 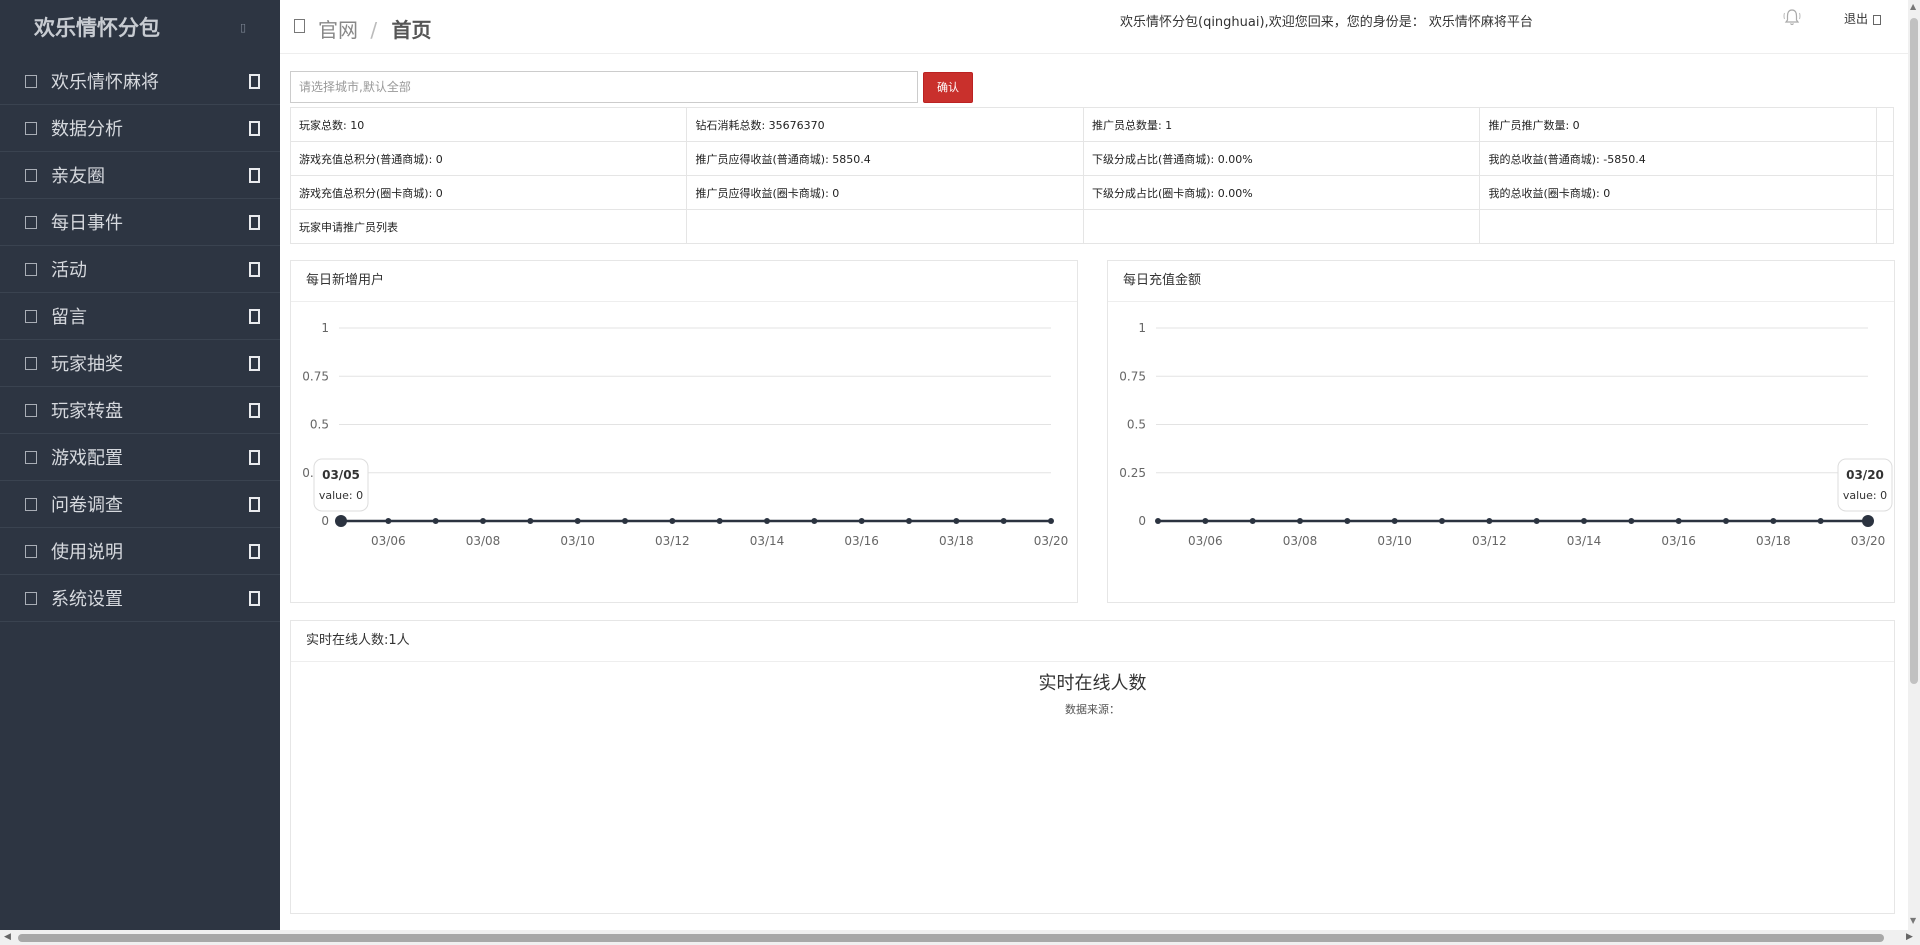 What do you see at coordinates (140, 175) in the screenshot?
I see `sidebar-item: 亲友圈` at bounding box center [140, 175].